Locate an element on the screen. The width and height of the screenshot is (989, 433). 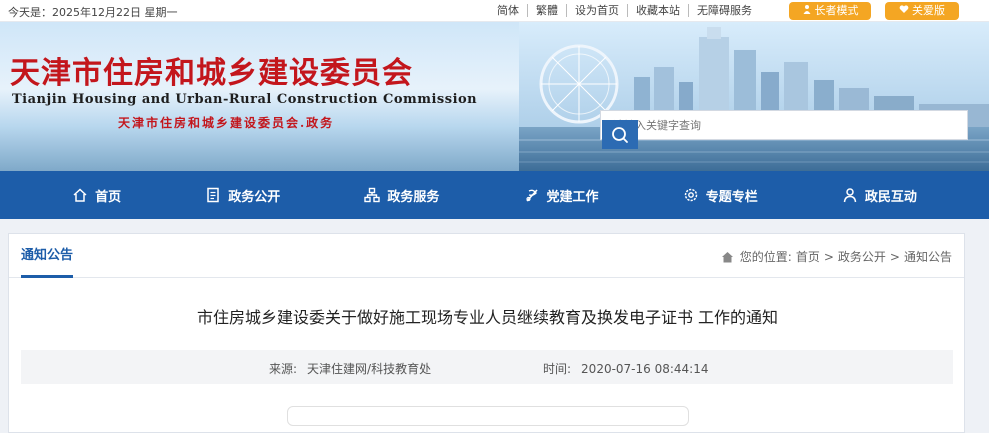
link-traditional: 繁體 is located at coordinates (547, 10).